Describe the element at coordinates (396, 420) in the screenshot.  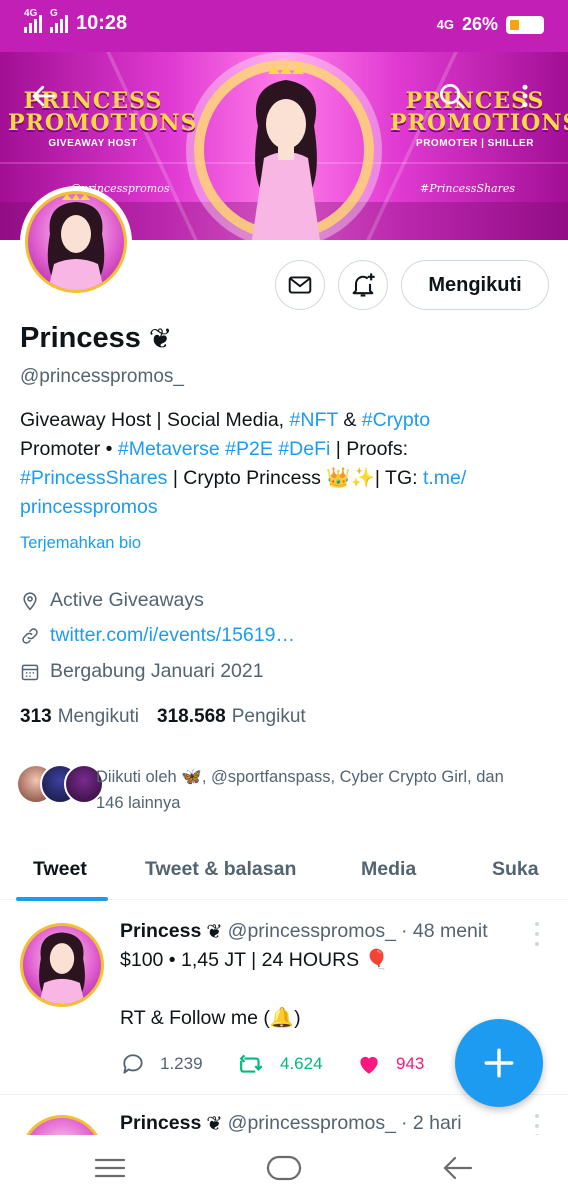
I see `hashtag-link: #Crypto` at that location.